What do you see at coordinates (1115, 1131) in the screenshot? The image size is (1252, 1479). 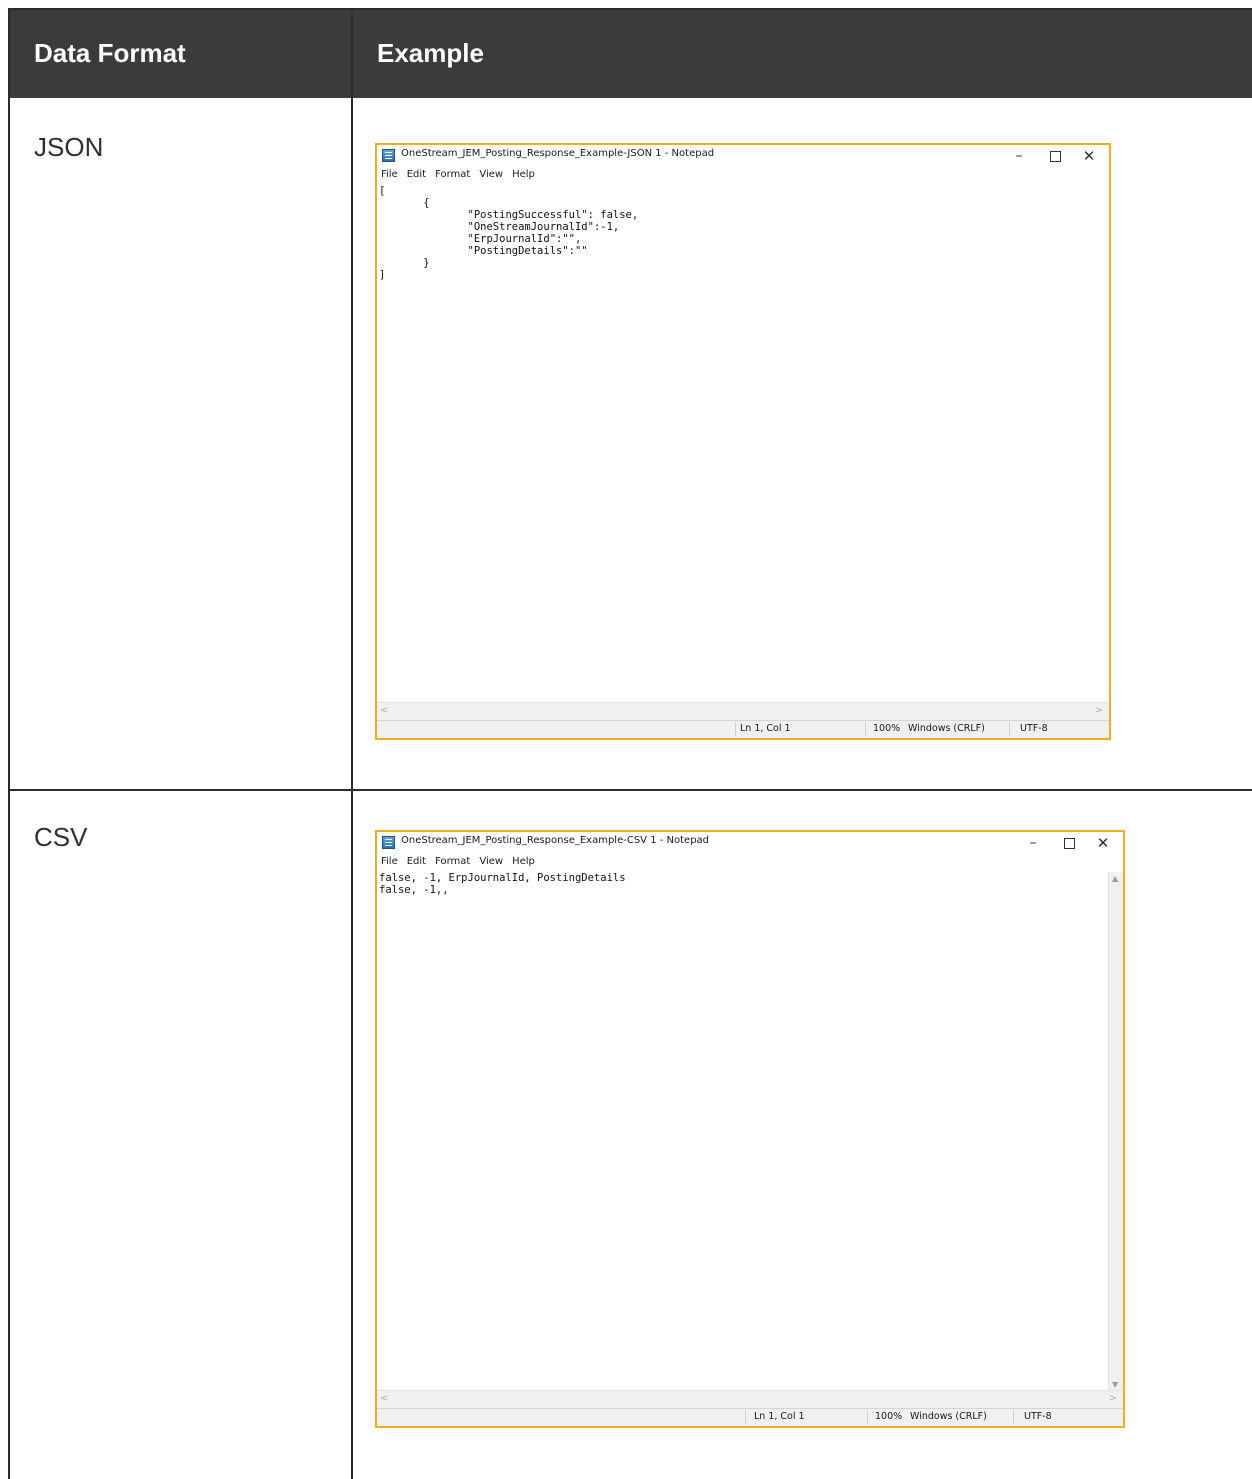 I see `vertical-scrollbar: ▲ ▼` at bounding box center [1115, 1131].